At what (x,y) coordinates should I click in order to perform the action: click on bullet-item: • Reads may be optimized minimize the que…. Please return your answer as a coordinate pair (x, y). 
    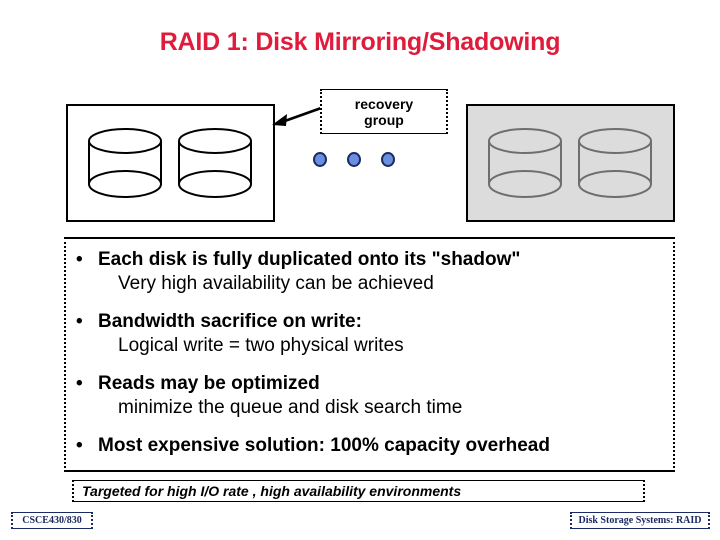
    Looking at the image, I should click on (371, 396).